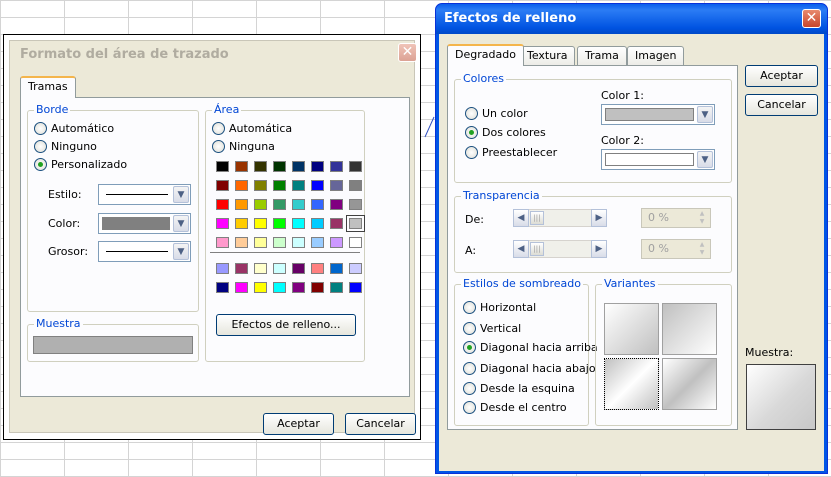 This screenshot has width=831, height=477. I want to click on option-desde-centro: Desde el centro, so click(515, 407).